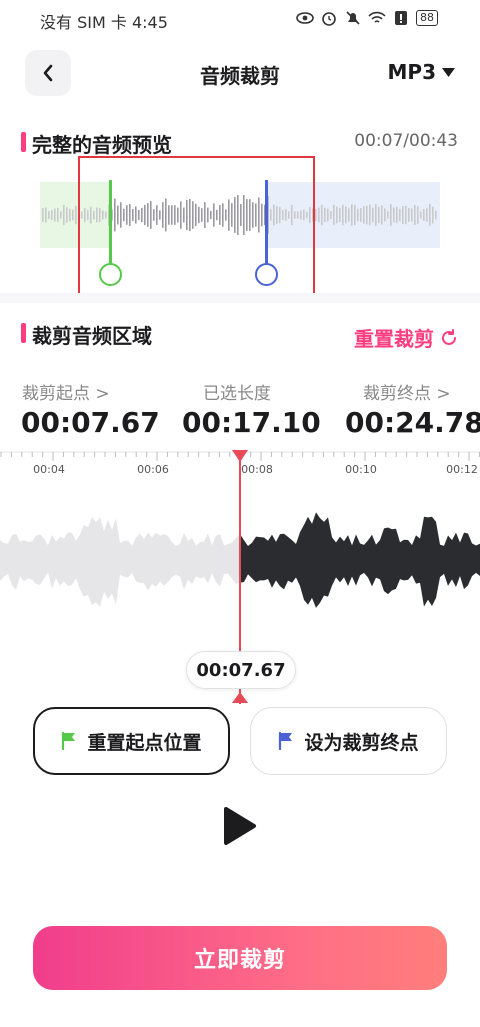 The height and width of the screenshot is (1027, 480). Describe the element at coordinates (361, 742) in the screenshot. I see `set-end-label: 设为裁剪终点` at that location.